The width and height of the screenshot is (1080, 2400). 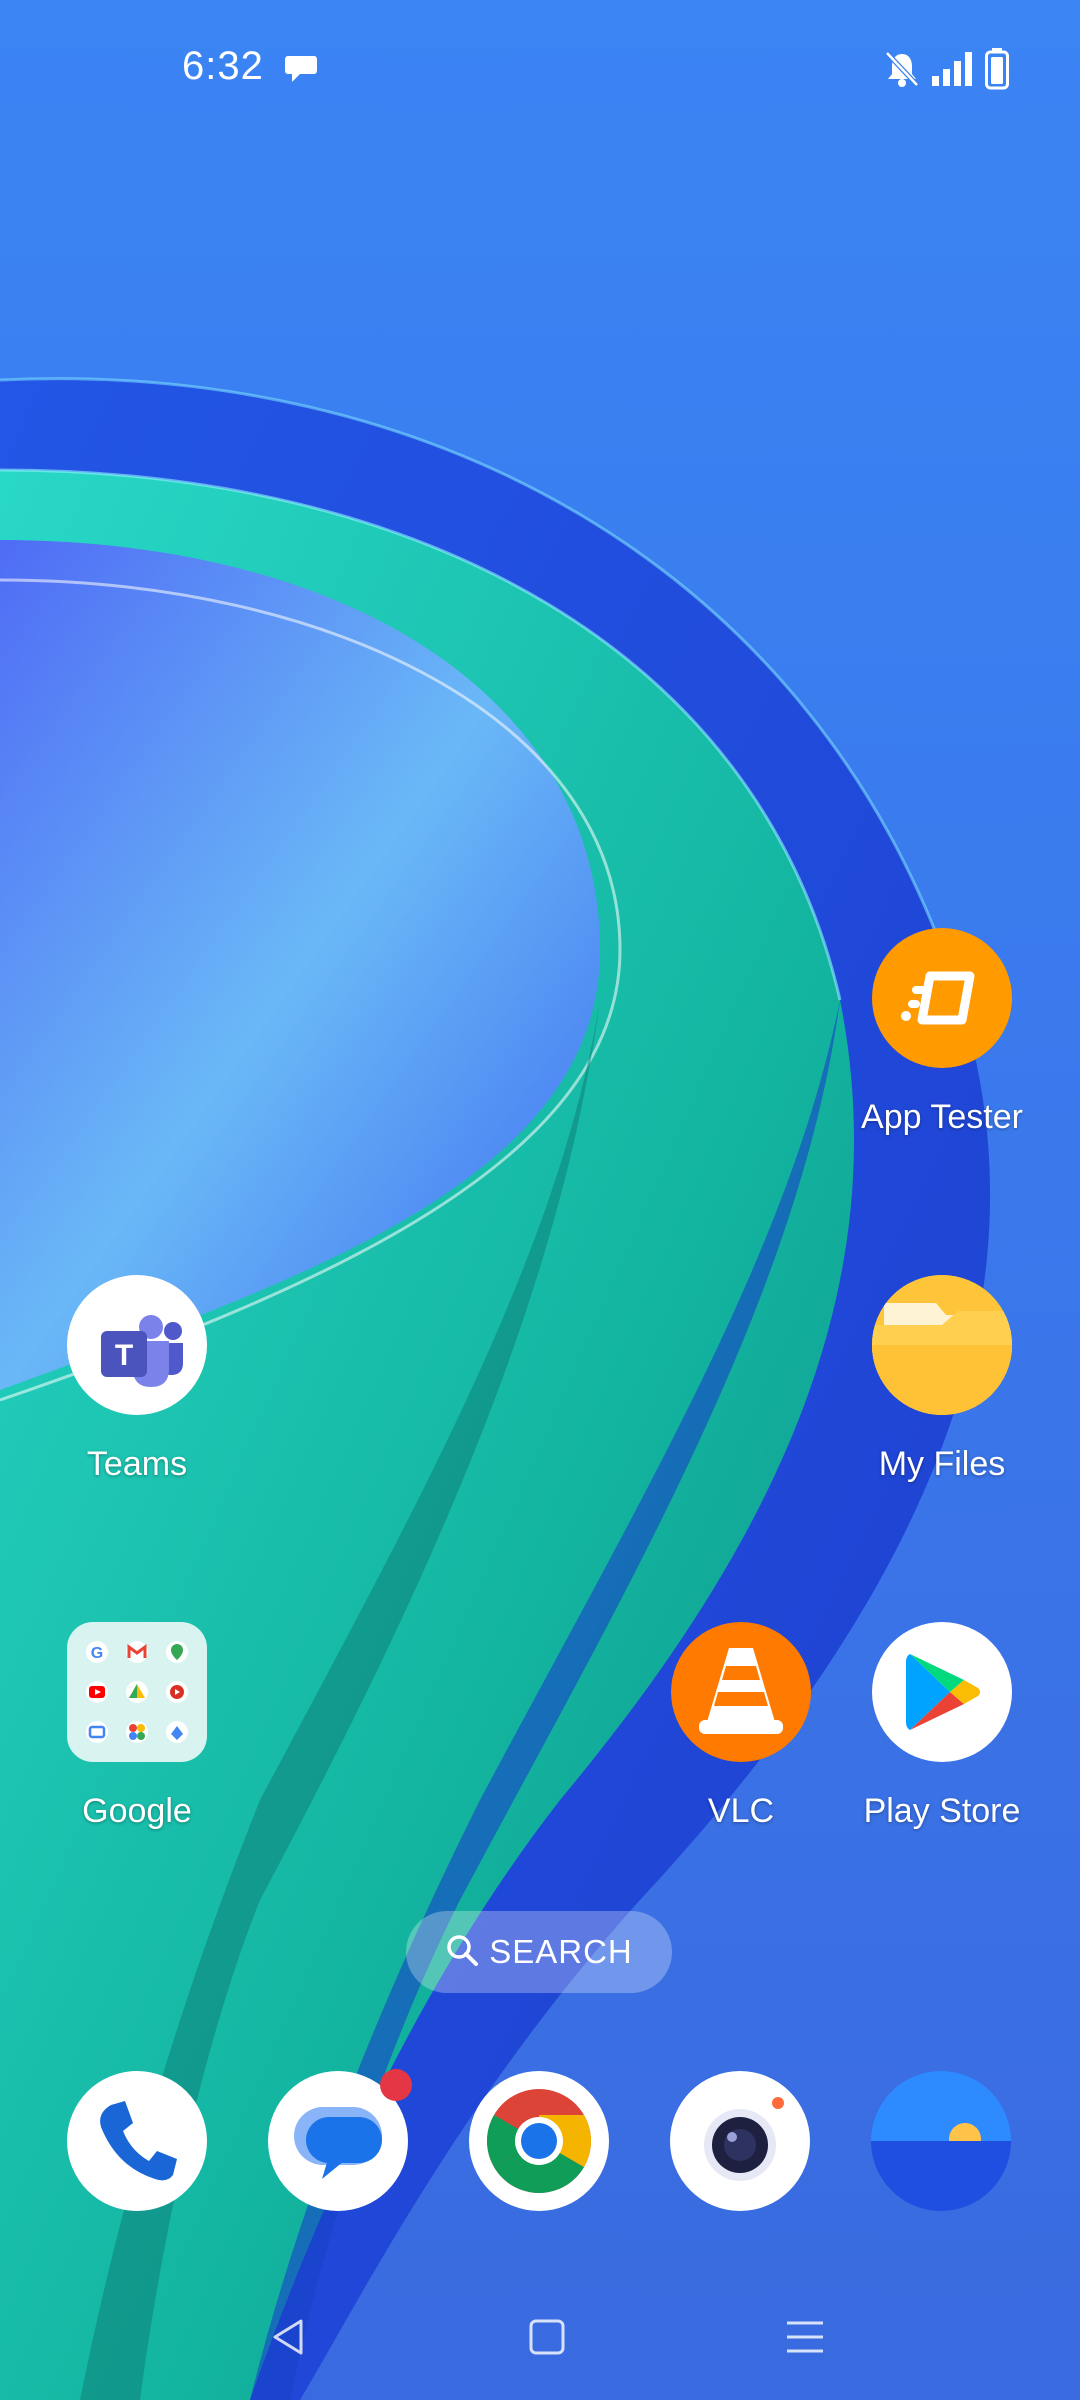 I want to click on app-label: My Files, so click(x=942, y=1464).